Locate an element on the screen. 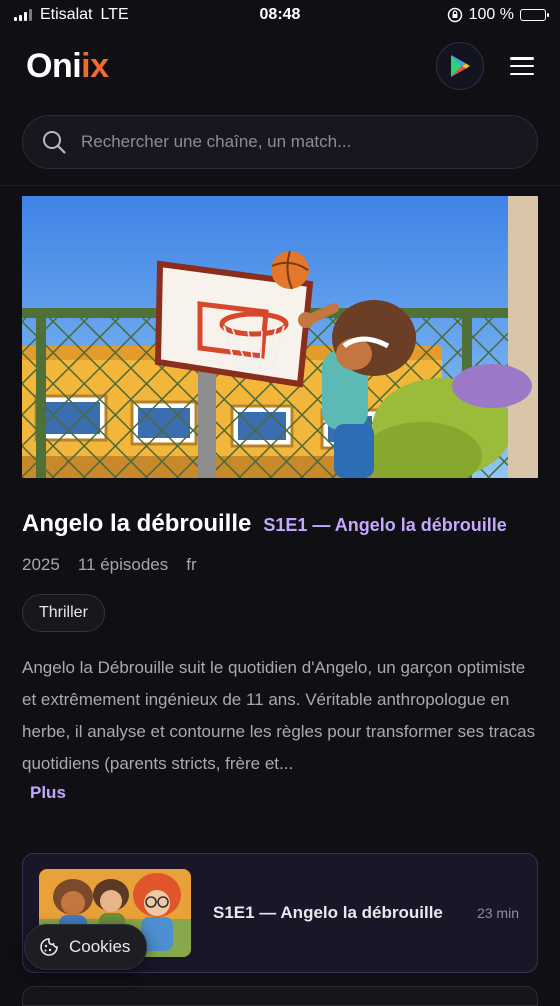  network-type: LTE is located at coordinates (114, 14).